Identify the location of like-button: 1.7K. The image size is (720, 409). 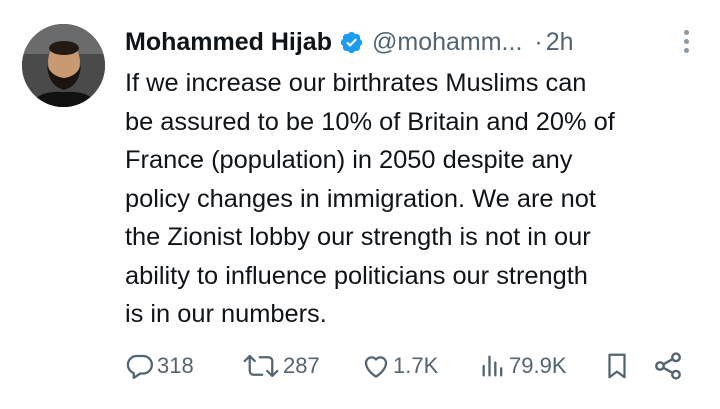
(399, 366).